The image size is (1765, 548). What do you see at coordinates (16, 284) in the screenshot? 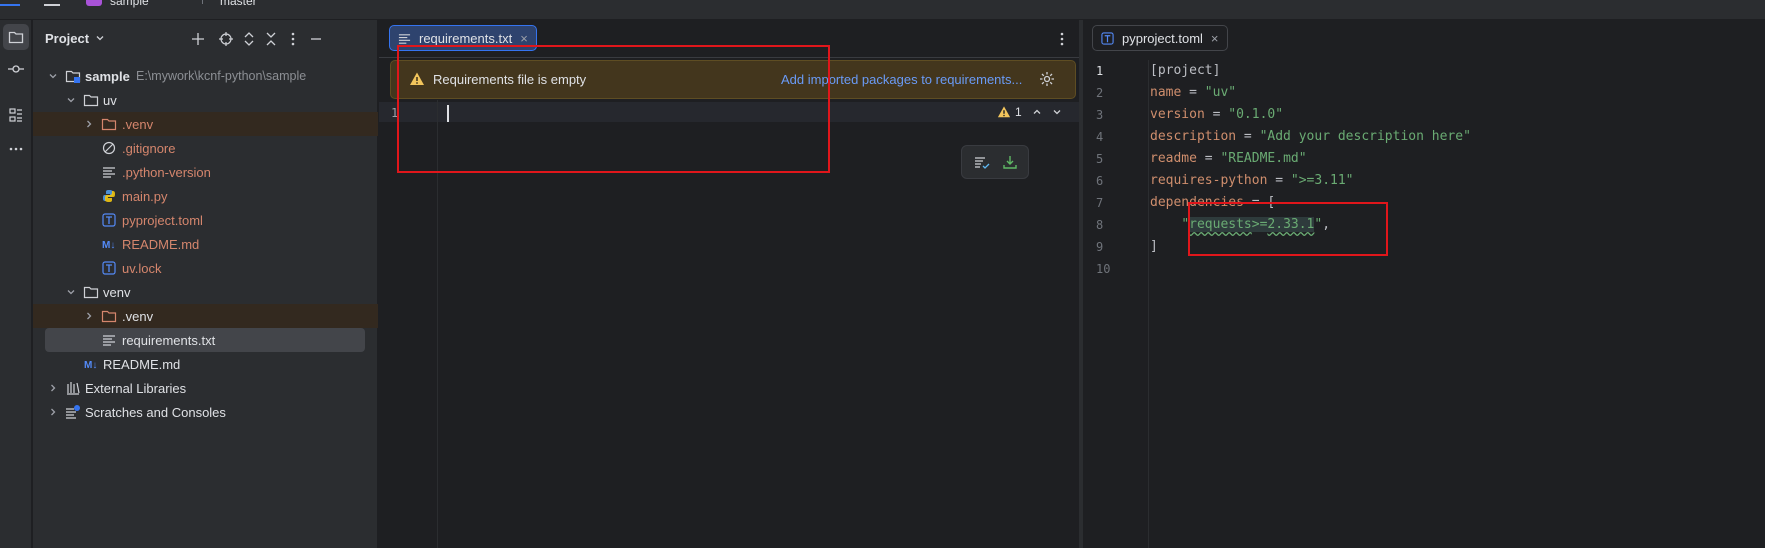
I see `tool-window-strip` at bounding box center [16, 284].